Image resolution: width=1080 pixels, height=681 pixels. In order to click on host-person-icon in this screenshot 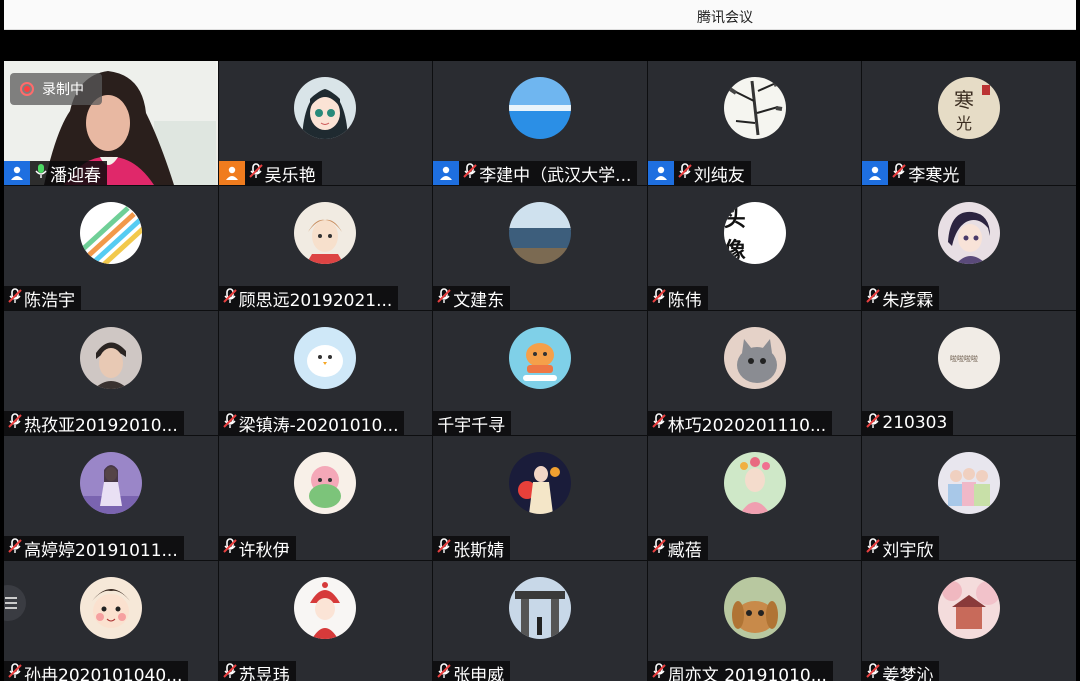, I will do `click(660, 173)`.